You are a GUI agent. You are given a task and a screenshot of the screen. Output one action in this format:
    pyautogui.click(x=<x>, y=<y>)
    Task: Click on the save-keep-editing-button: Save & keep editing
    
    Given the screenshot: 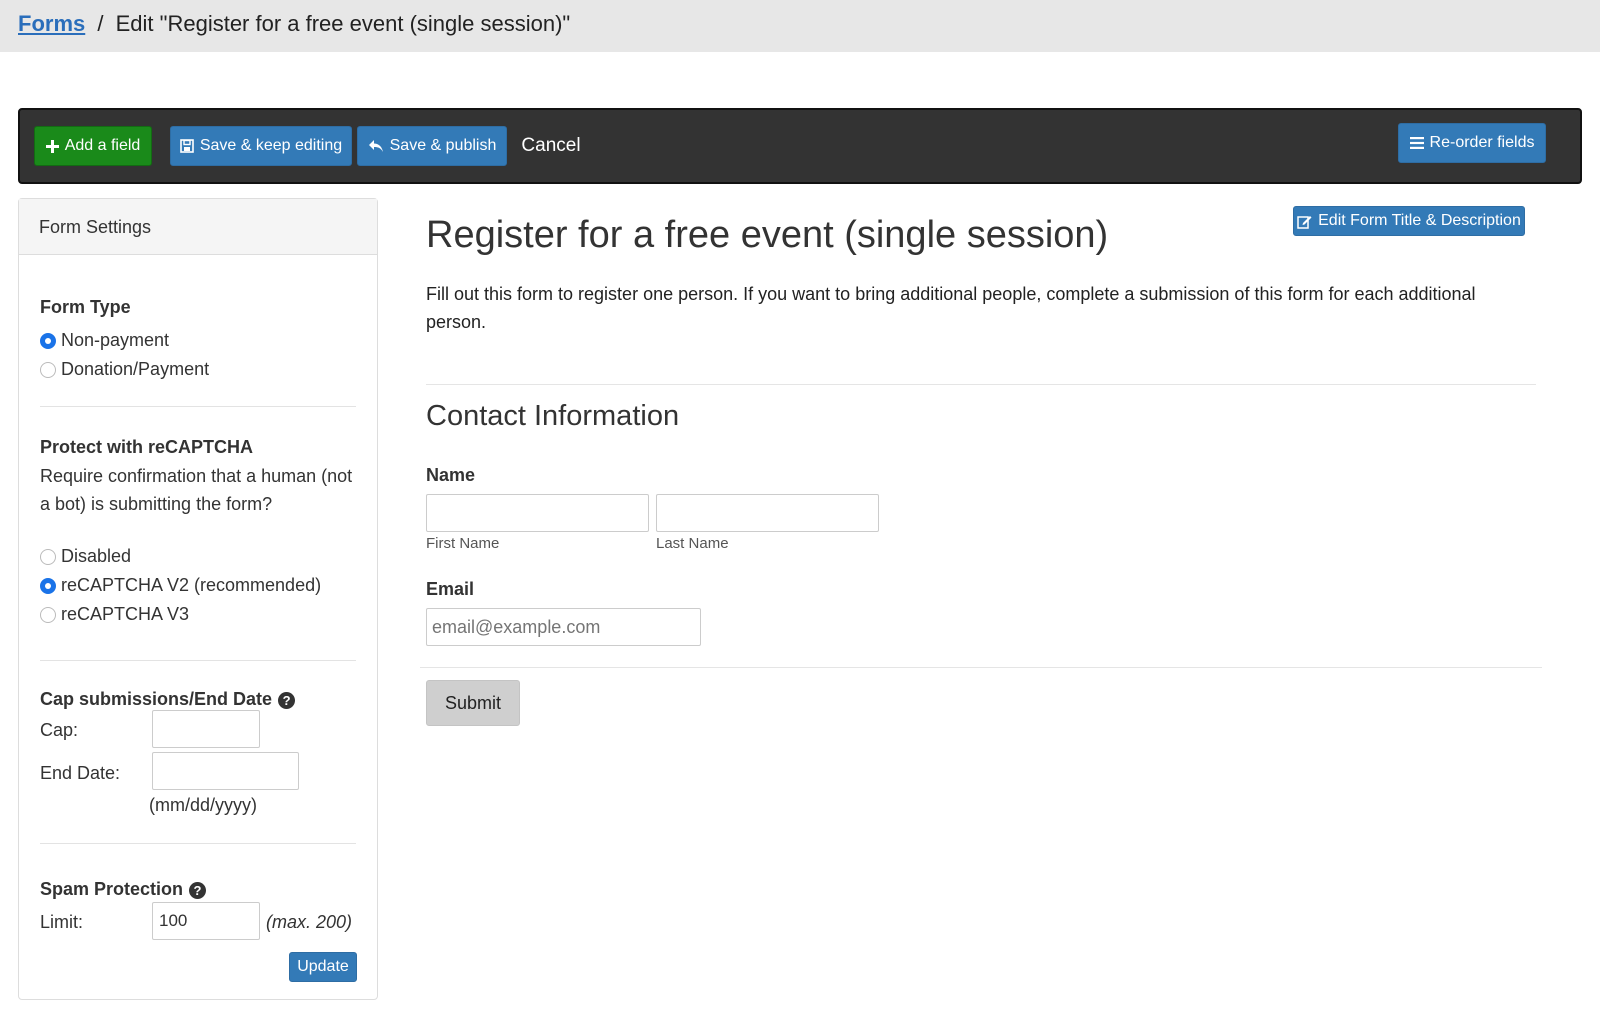 What is the action you would take?
    pyautogui.click(x=261, y=146)
    